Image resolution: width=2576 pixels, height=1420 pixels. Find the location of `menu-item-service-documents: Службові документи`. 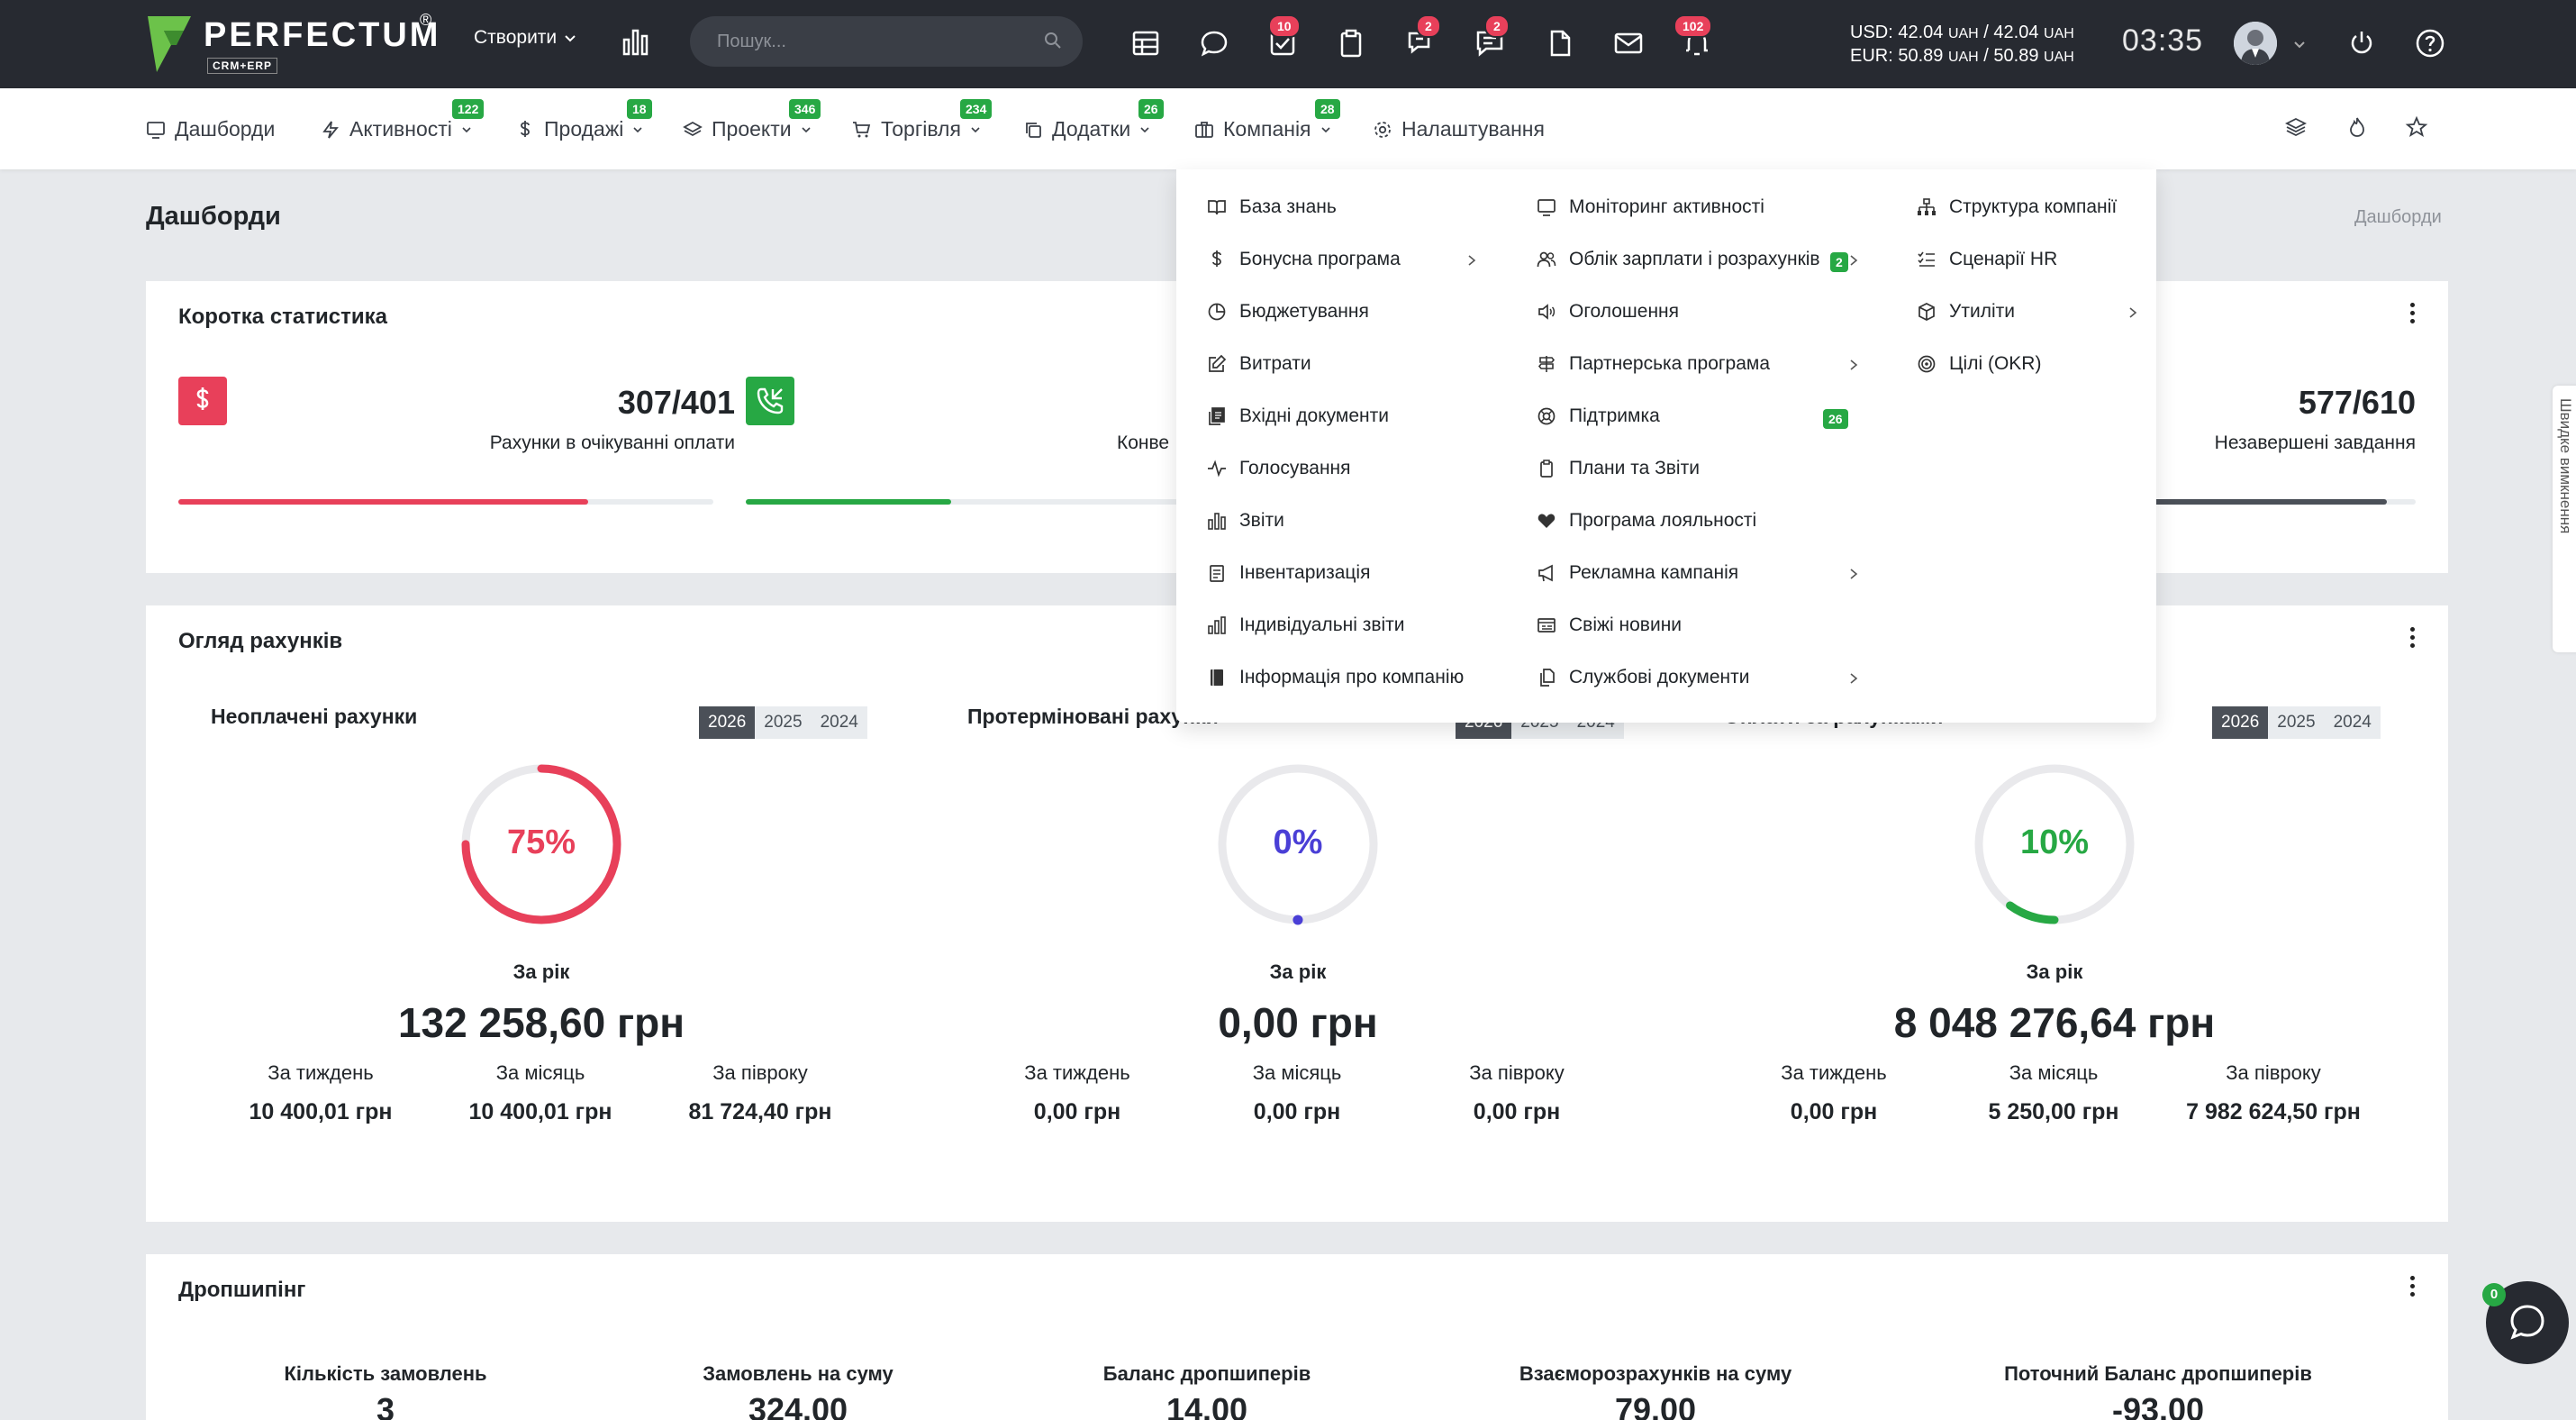

menu-item-service-documents: Службові документи is located at coordinates (1643, 677).